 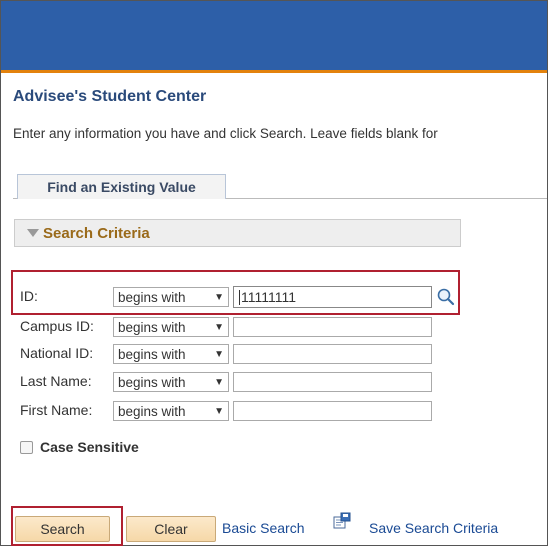 What do you see at coordinates (152, 354) in the screenshot?
I see `national-id-operator-value: begins with` at bounding box center [152, 354].